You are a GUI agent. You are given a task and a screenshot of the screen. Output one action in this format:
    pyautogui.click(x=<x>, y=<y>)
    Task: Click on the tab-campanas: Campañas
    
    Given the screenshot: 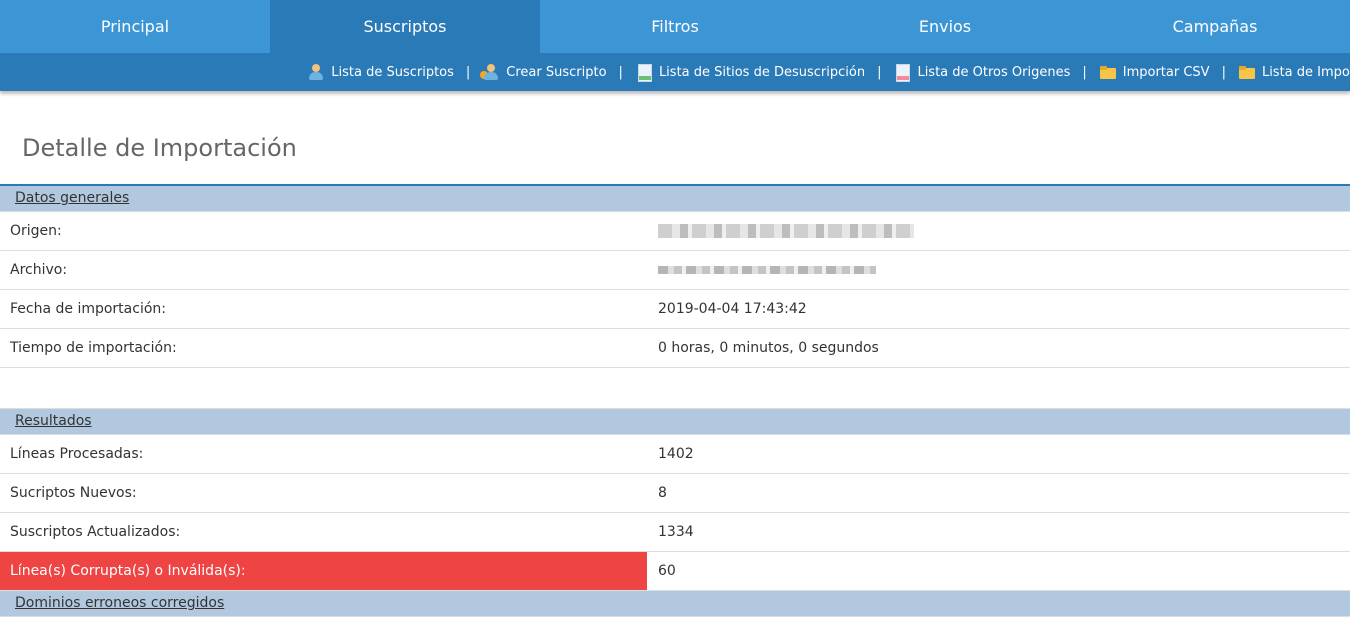 What is the action you would take?
    pyautogui.click(x=1215, y=26)
    